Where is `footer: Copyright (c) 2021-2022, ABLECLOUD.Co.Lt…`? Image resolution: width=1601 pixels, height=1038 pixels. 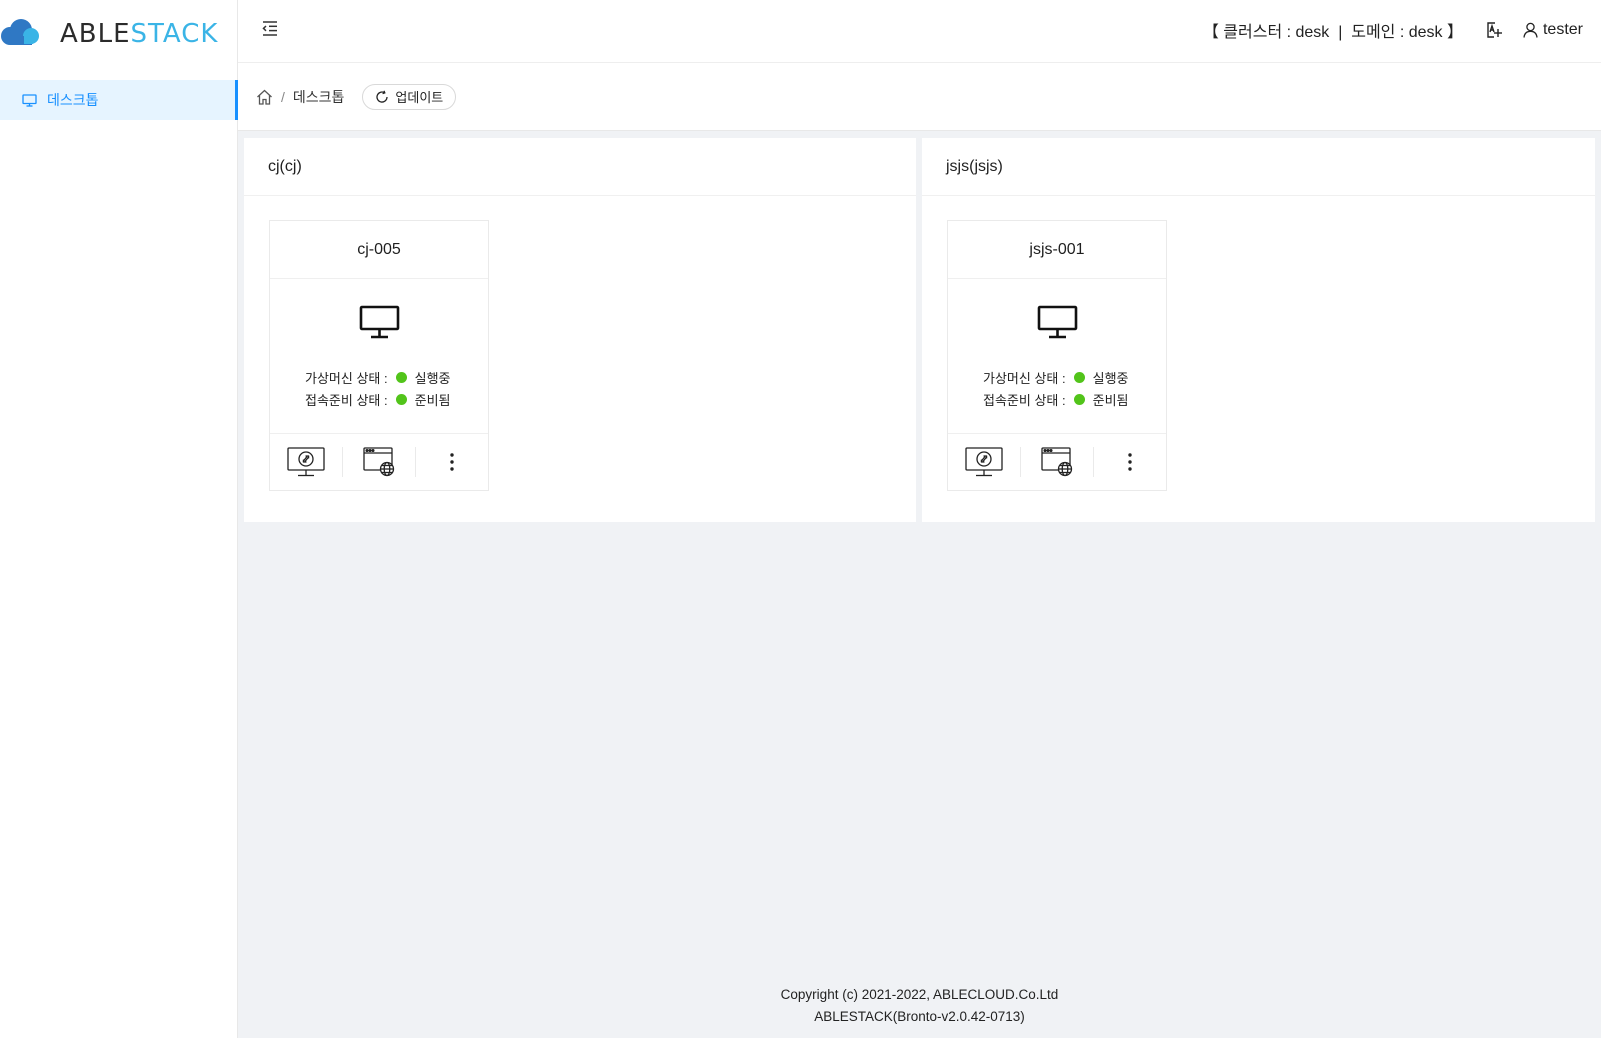
footer: Copyright (c) 2021-2022, ABLECLOUD.Co.Lt… is located at coordinates (919, 1006).